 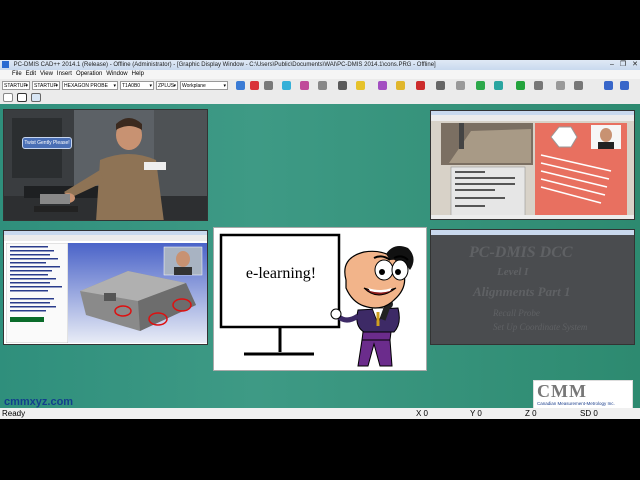 I want to click on demo-cad-view, so click(x=137, y=293).